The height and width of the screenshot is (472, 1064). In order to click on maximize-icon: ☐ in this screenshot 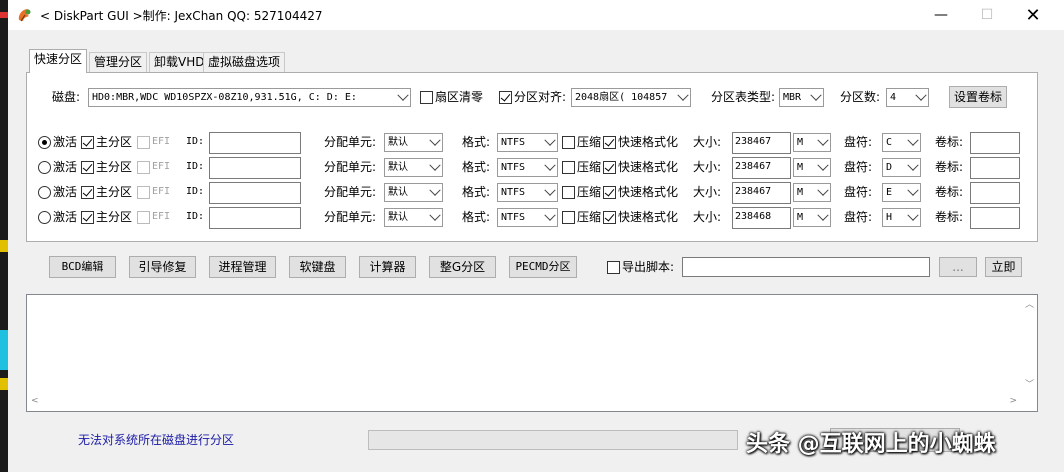, I will do `click(987, 15)`.